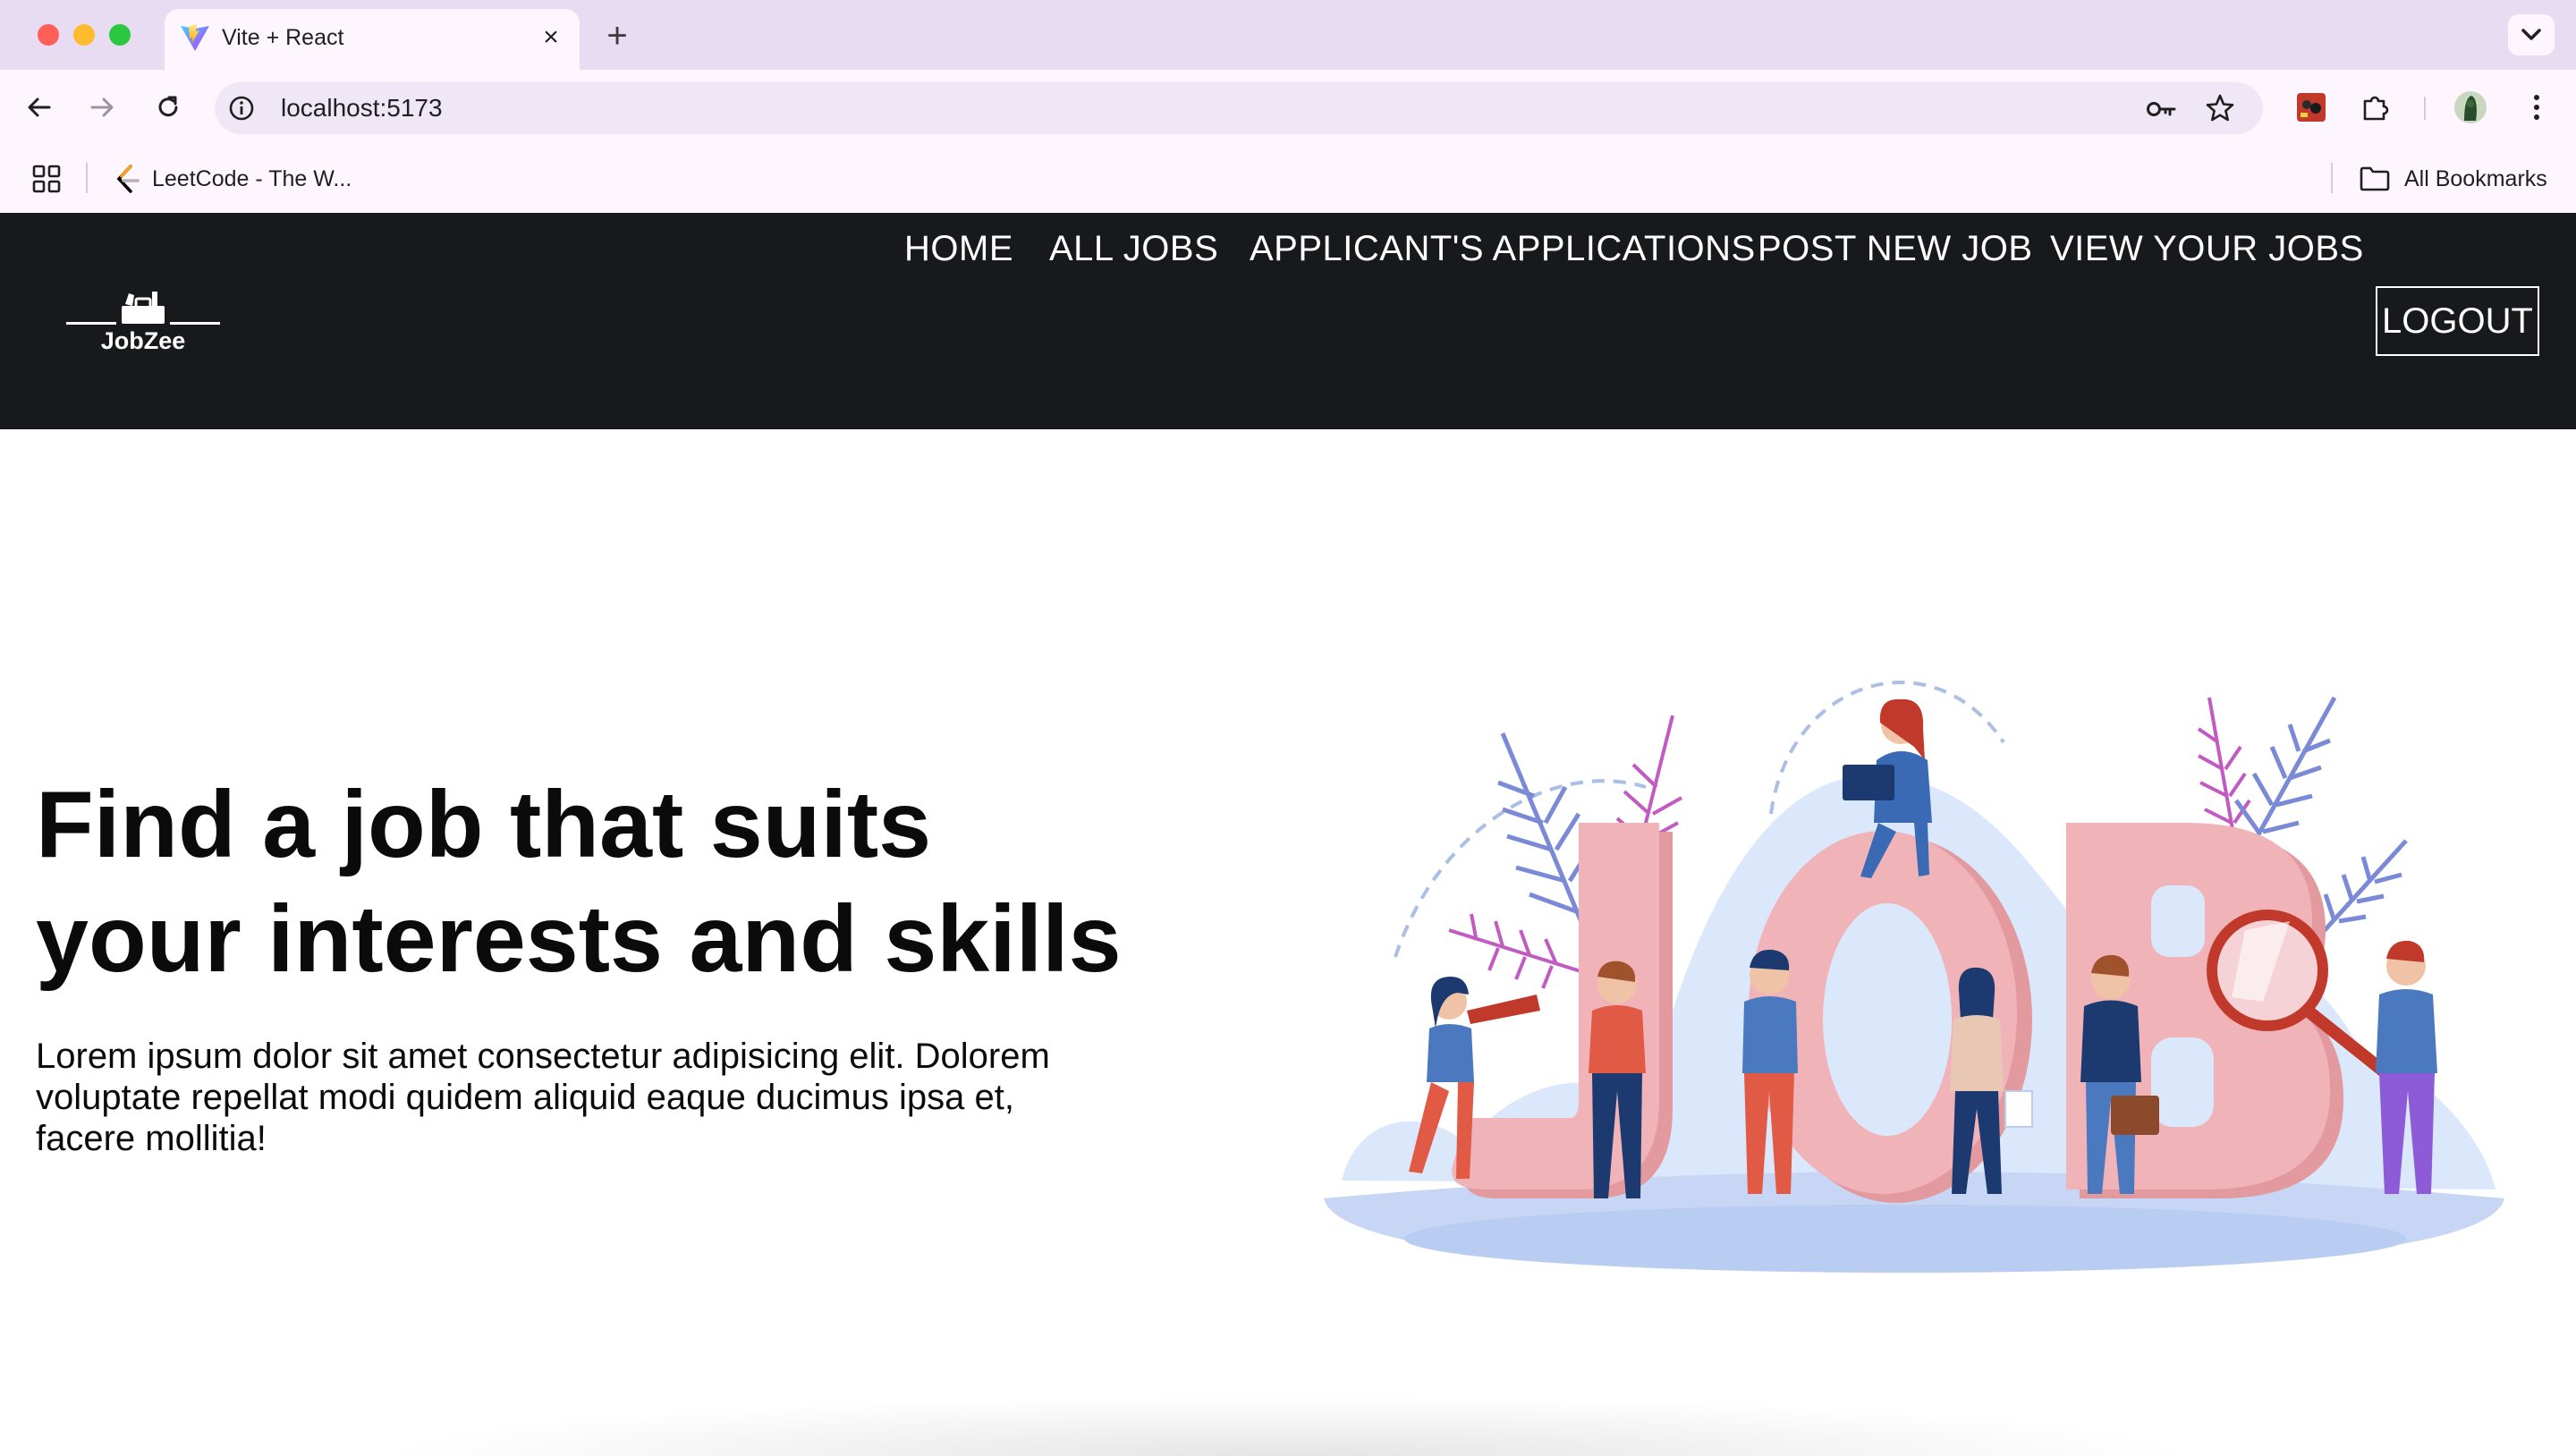 The width and height of the screenshot is (2576, 1456). Describe the element at coordinates (2425, 108) in the screenshot. I see `toolbar-divider` at that location.